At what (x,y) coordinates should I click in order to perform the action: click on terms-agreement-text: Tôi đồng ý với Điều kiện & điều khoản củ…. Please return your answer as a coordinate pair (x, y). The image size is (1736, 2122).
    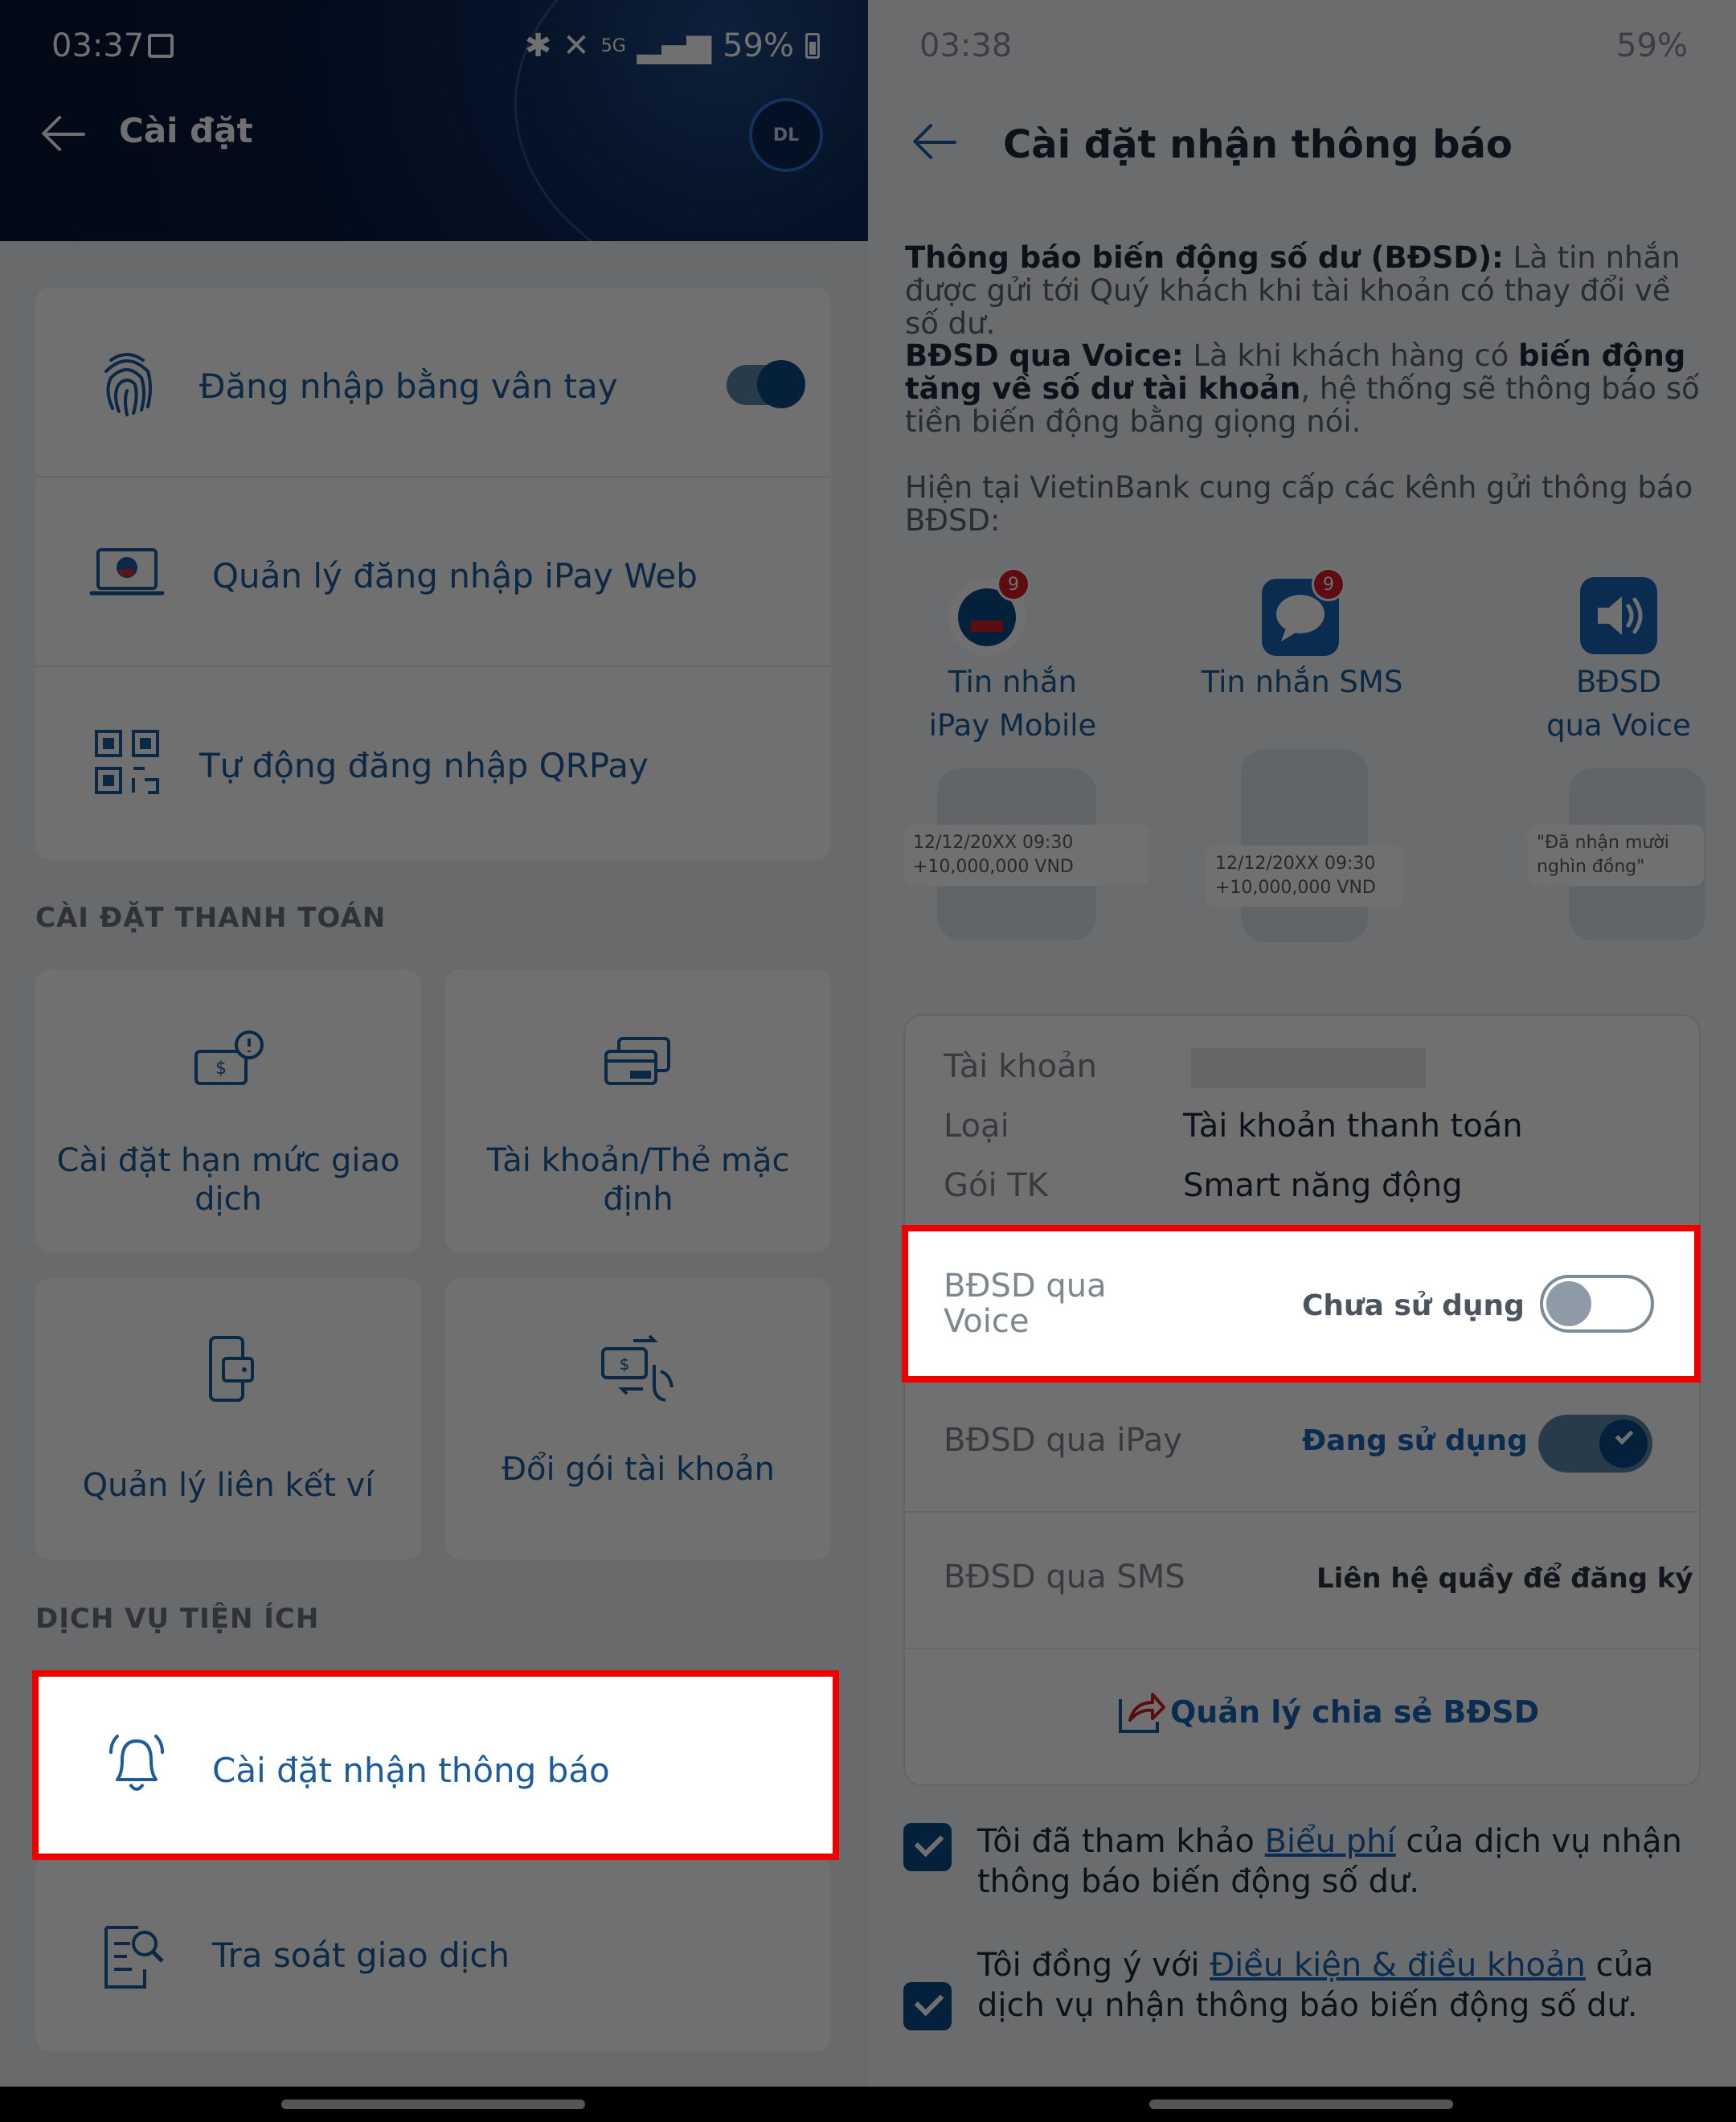
    Looking at the image, I should click on (1340, 1986).